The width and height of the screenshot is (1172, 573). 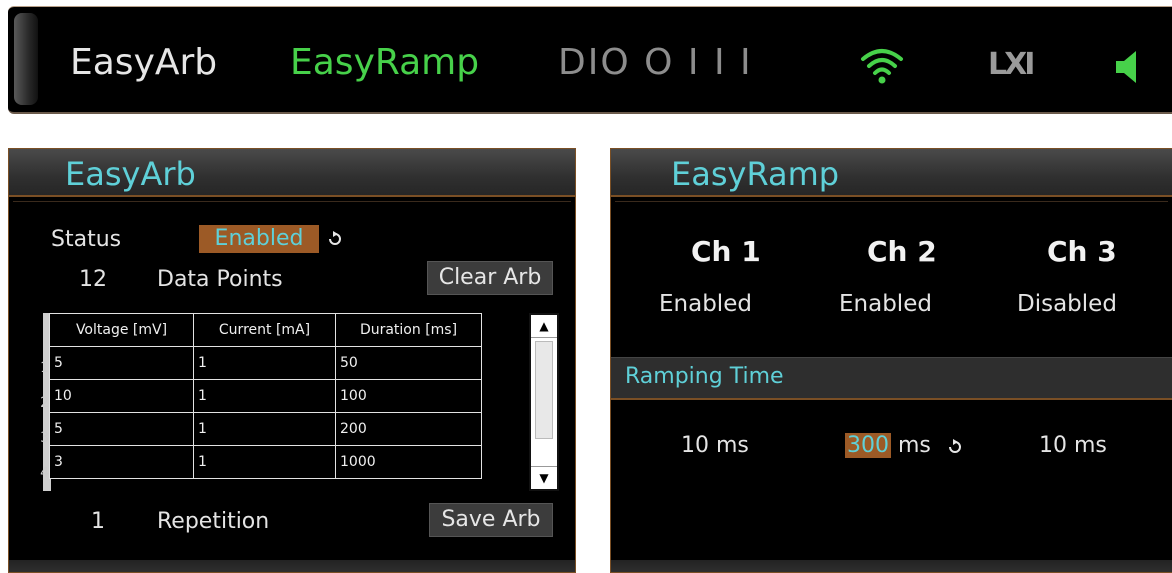 What do you see at coordinates (891, 378) in the screenshot?
I see `ramping-time-band: Ramping Time` at bounding box center [891, 378].